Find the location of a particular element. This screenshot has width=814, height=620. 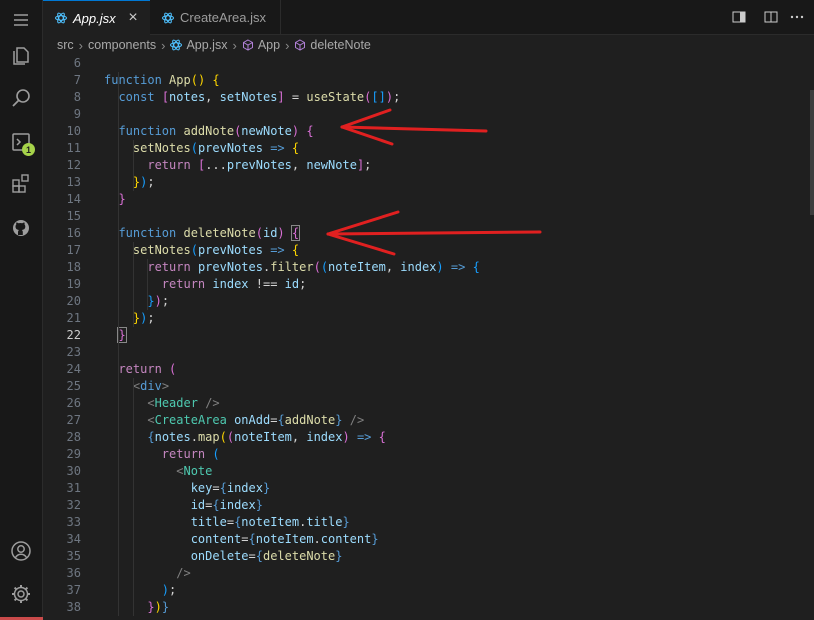

line-number: 13 is located at coordinates (73, 182).